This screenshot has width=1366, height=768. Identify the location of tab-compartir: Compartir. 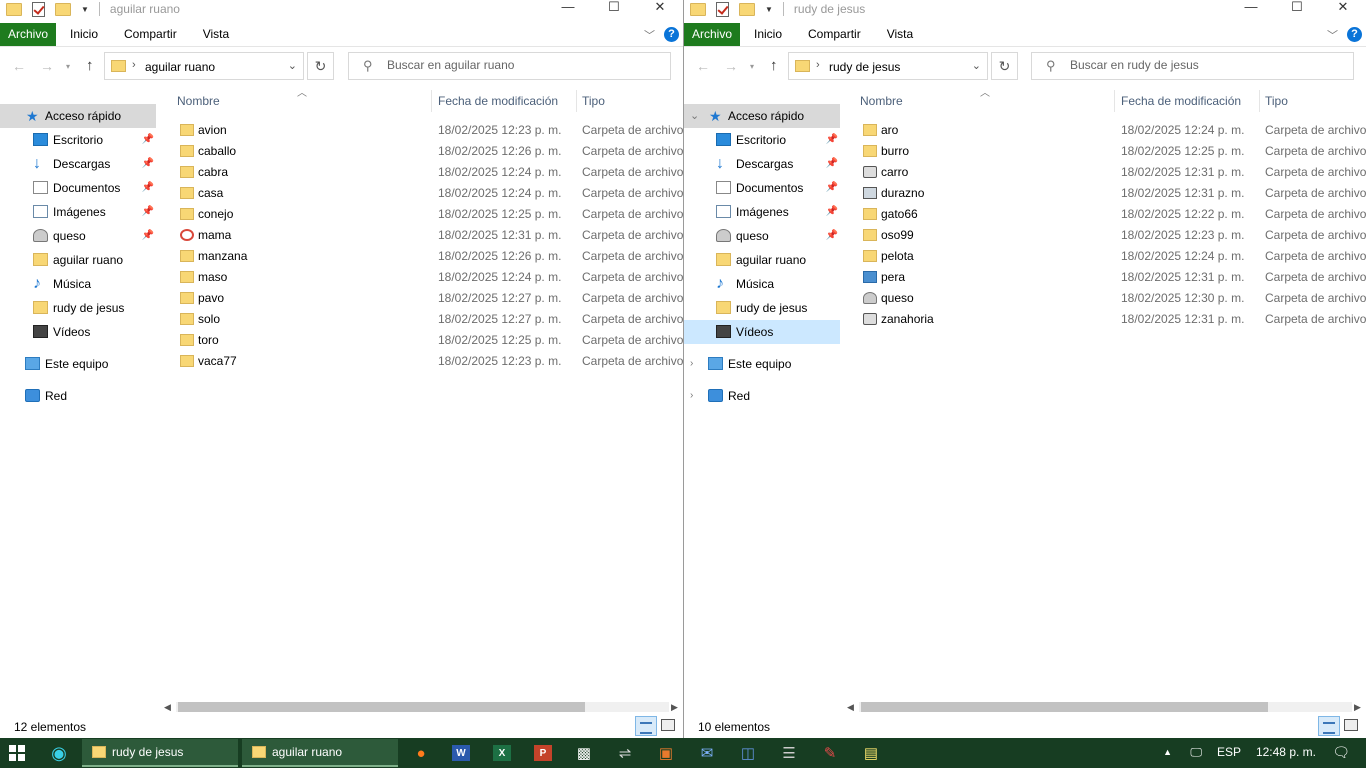
(150, 34).